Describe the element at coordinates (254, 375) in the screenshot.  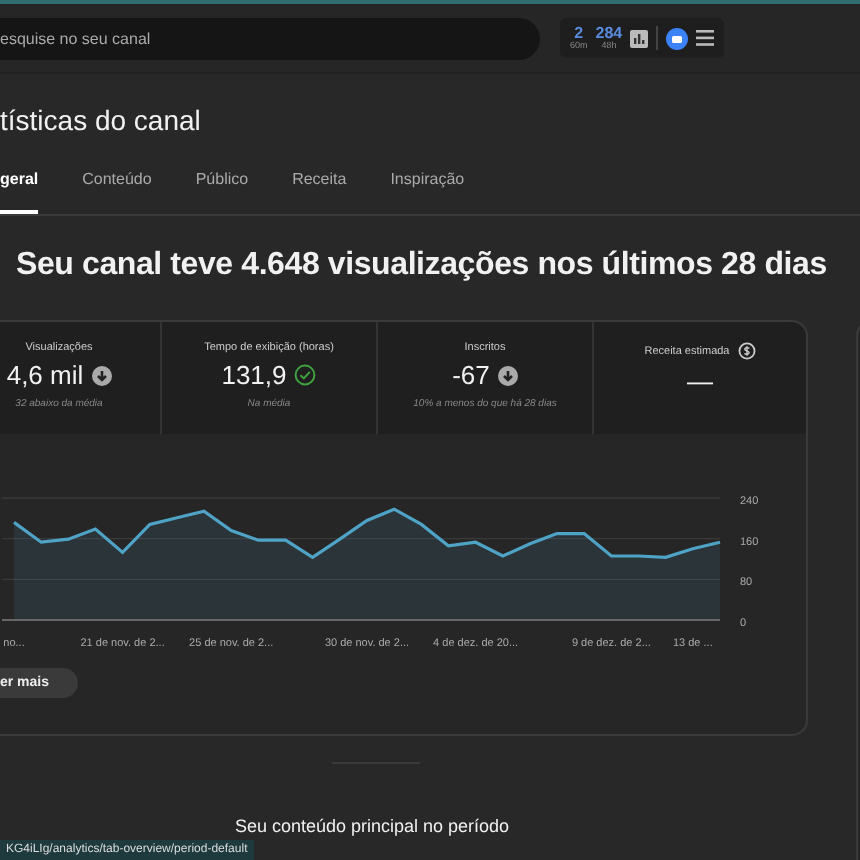
I see `metric-value: 131,9` at that location.